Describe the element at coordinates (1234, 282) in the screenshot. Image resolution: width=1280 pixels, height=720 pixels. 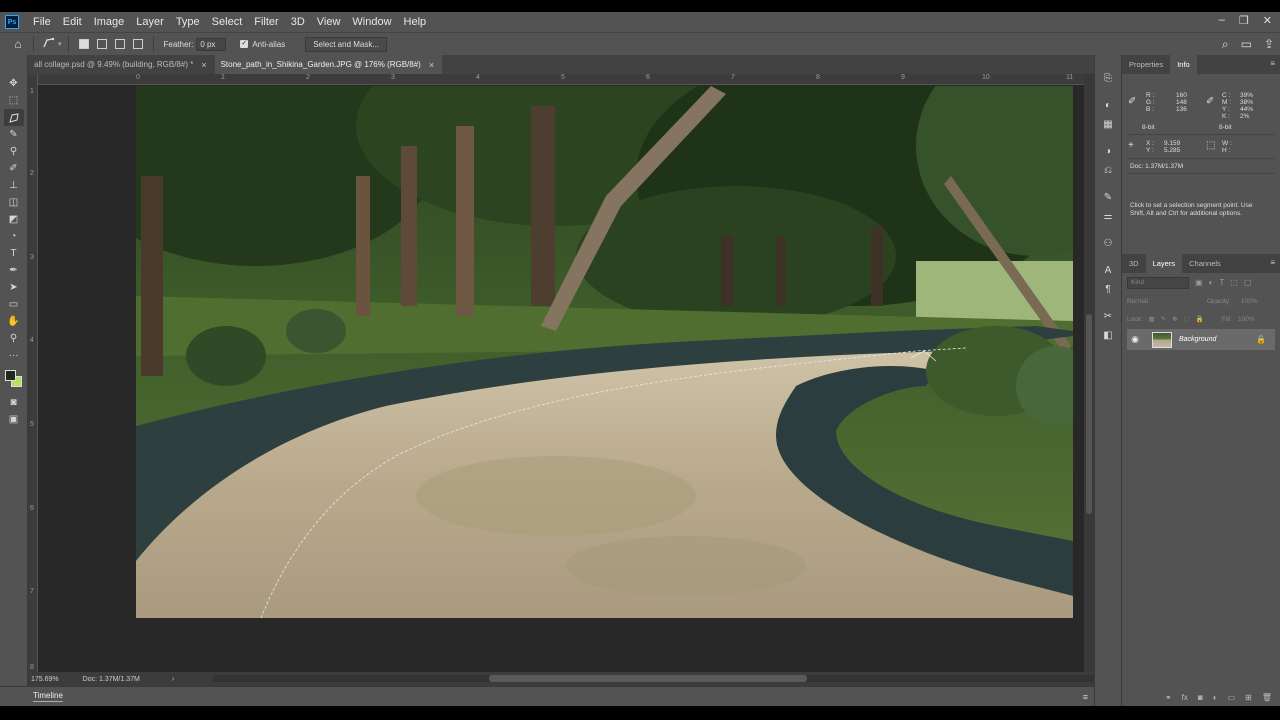
I see `filter-shape-icon: ⬚` at that location.